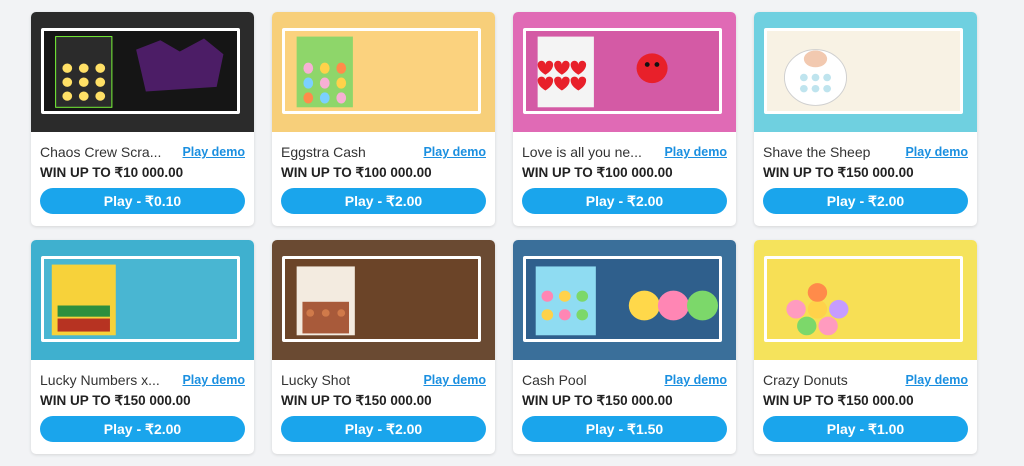 This screenshot has height=466, width=1024. What do you see at coordinates (316, 380) in the screenshot?
I see `game-title: Lucky Shot` at bounding box center [316, 380].